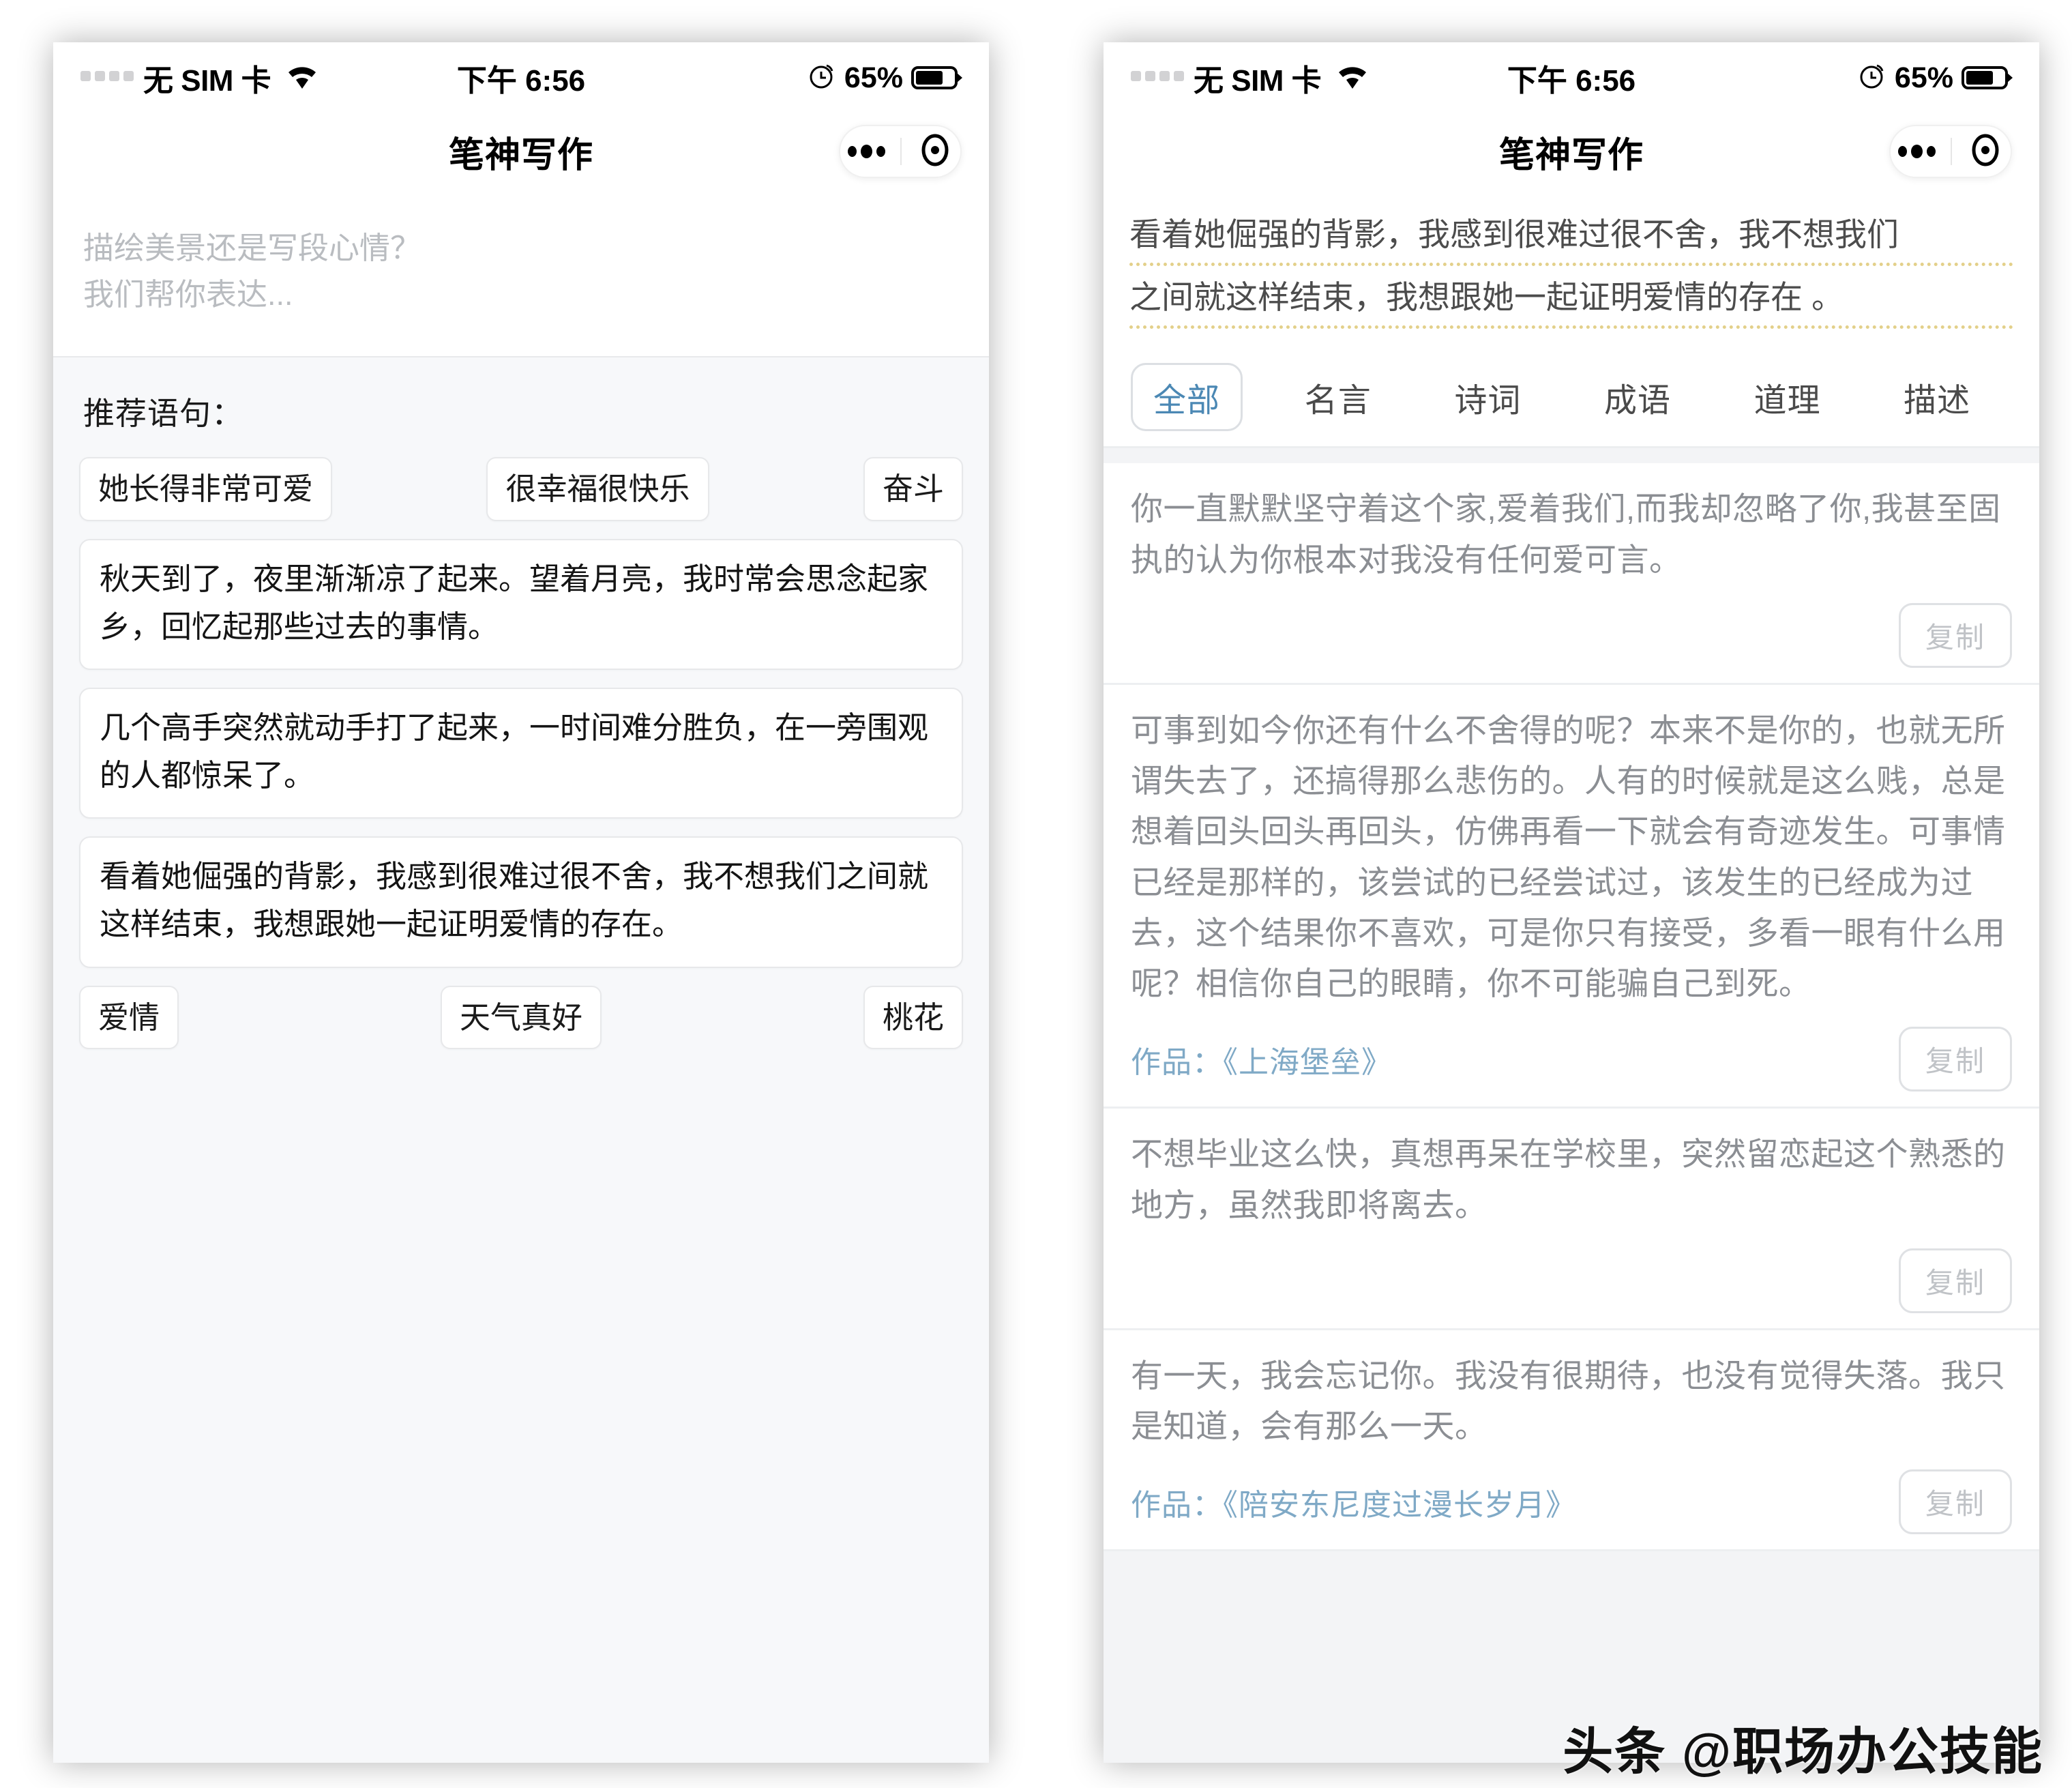 This screenshot has width=2072, height=1788. Describe the element at coordinates (1571, 300) in the screenshot. I see `query-line-2: 之间就这样结束，我想跟她一起证明爱情的存在 。` at that location.